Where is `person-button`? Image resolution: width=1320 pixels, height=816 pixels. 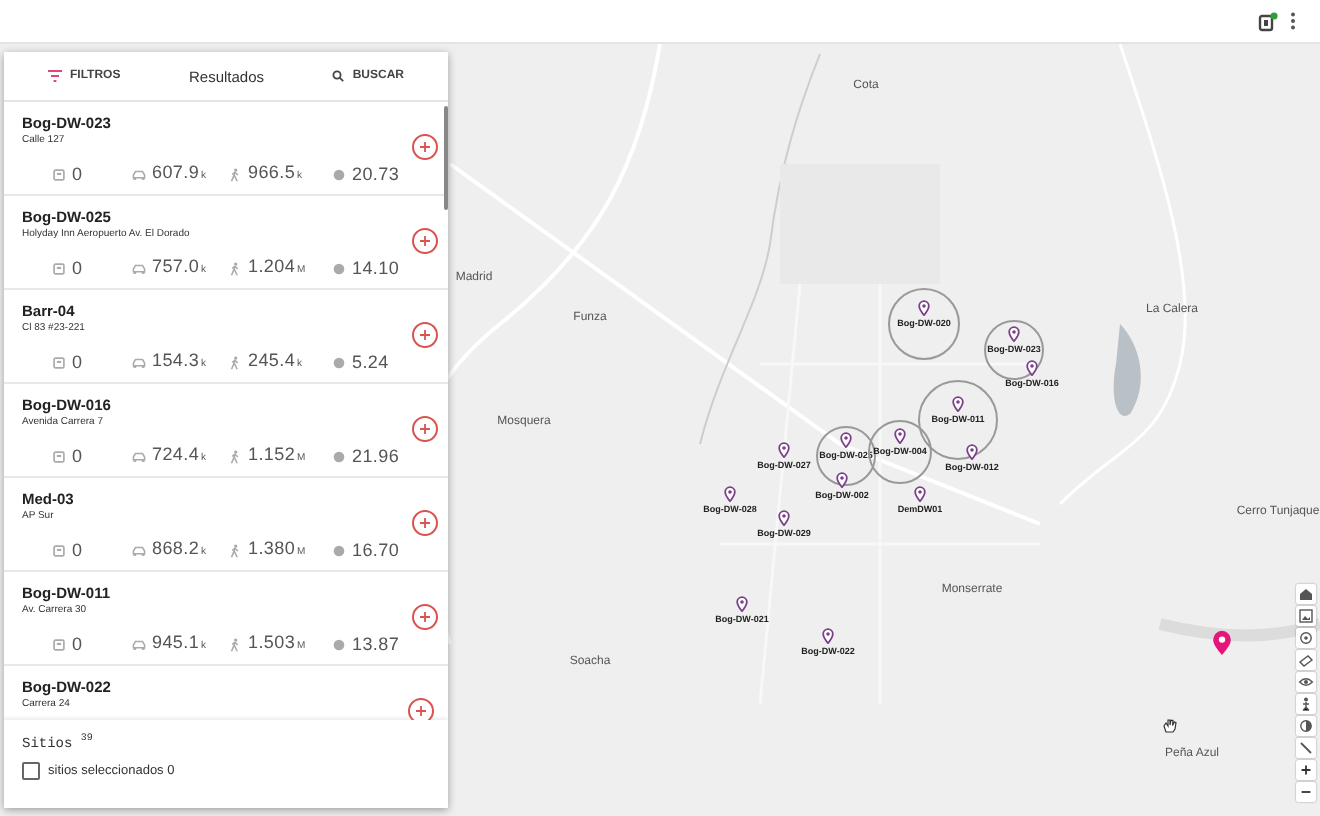
person-button is located at coordinates (1306, 704).